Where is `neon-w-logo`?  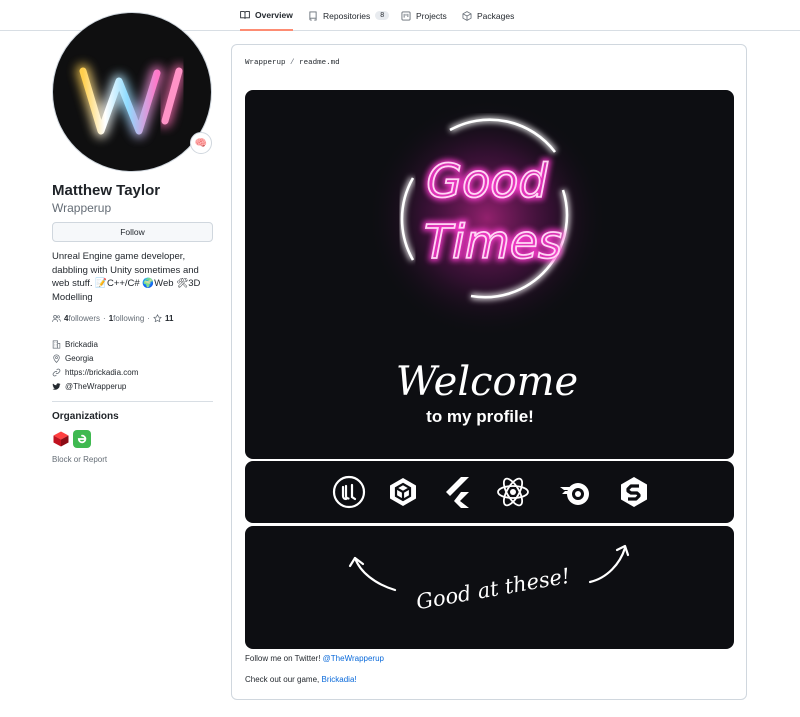
neon-w-logo is located at coordinates (131, 101).